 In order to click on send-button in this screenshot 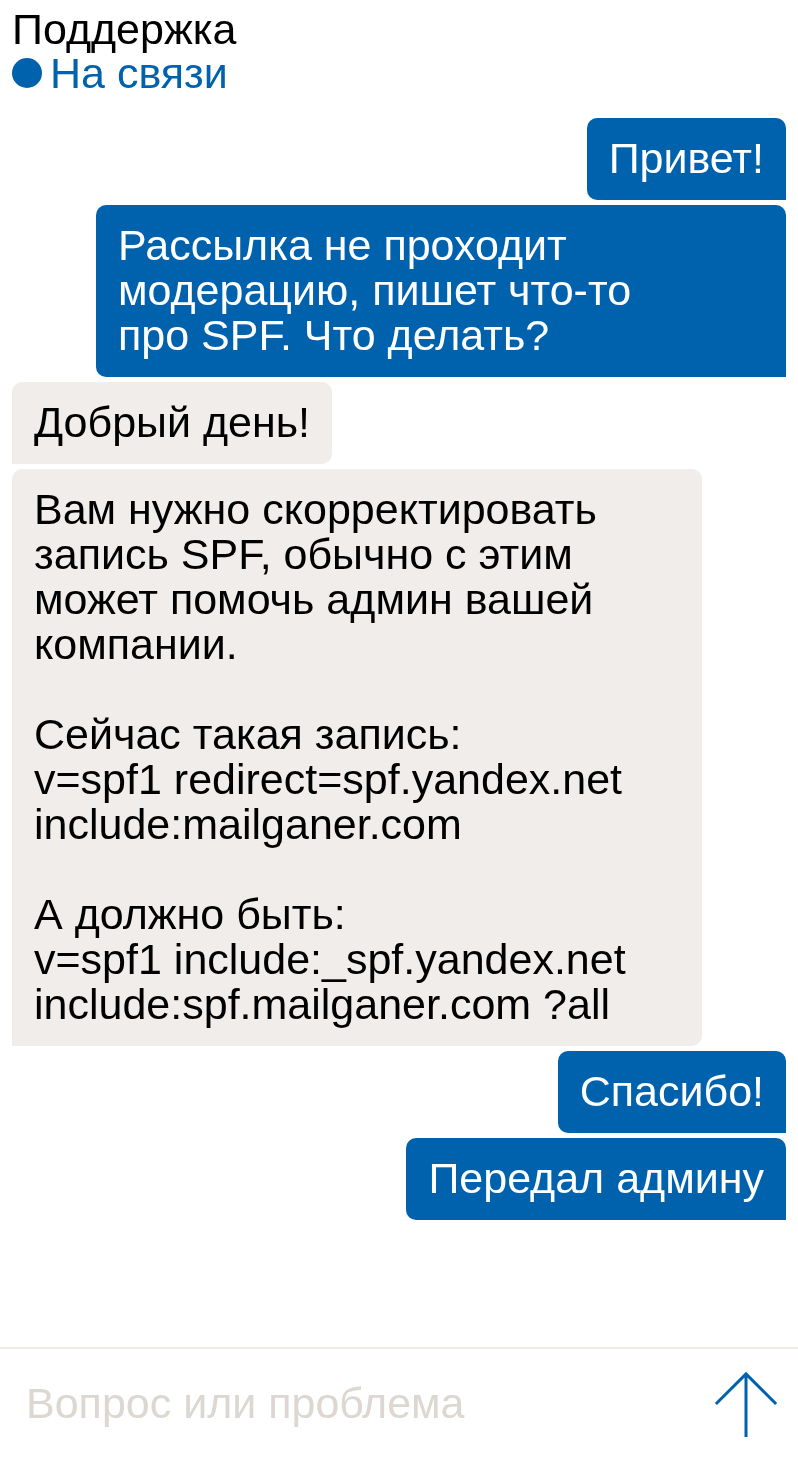, I will do `click(746, 1403)`.